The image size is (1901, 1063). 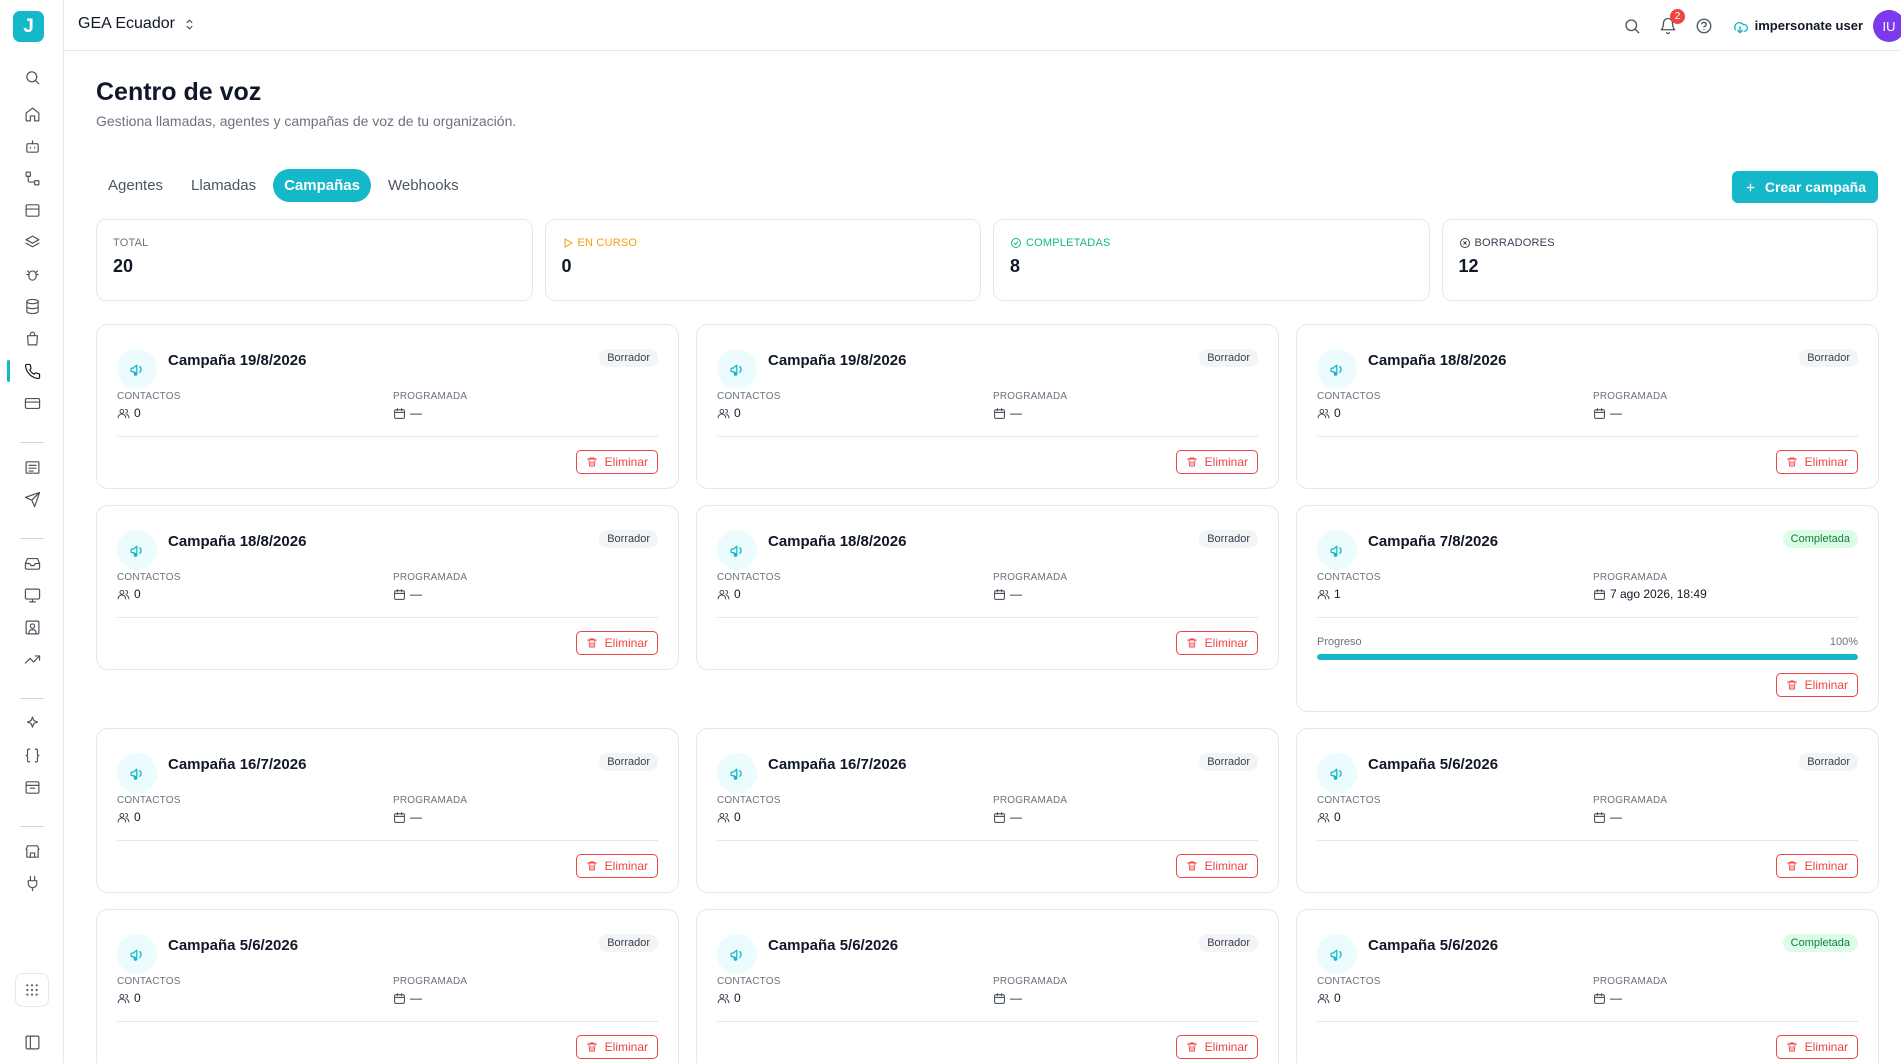 I want to click on scheduled-value: —, so click(x=1016, y=413).